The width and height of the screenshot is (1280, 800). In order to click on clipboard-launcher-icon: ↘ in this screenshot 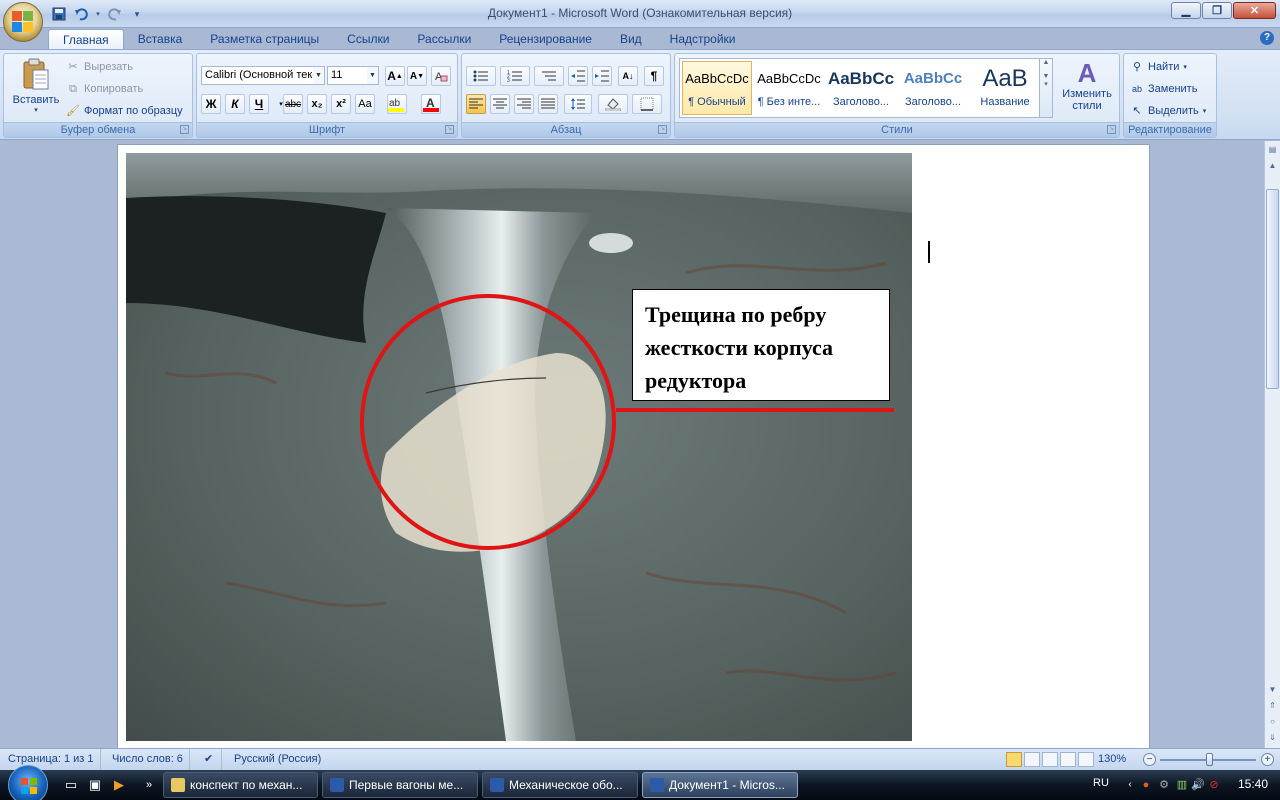, I will do `click(184, 129)`.